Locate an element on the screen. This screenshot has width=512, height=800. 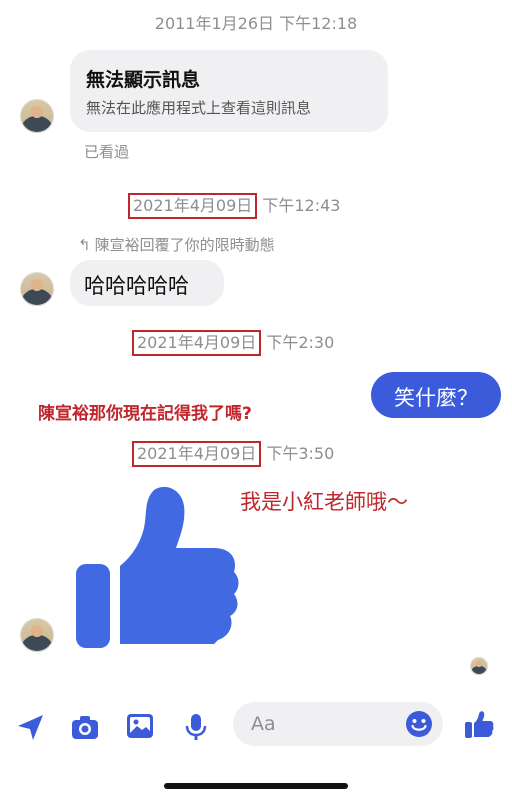
unavailable-message-bubble: 無法顯示訊息 無法在此應用程式上查看這則訊息 is located at coordinates (229, 91).